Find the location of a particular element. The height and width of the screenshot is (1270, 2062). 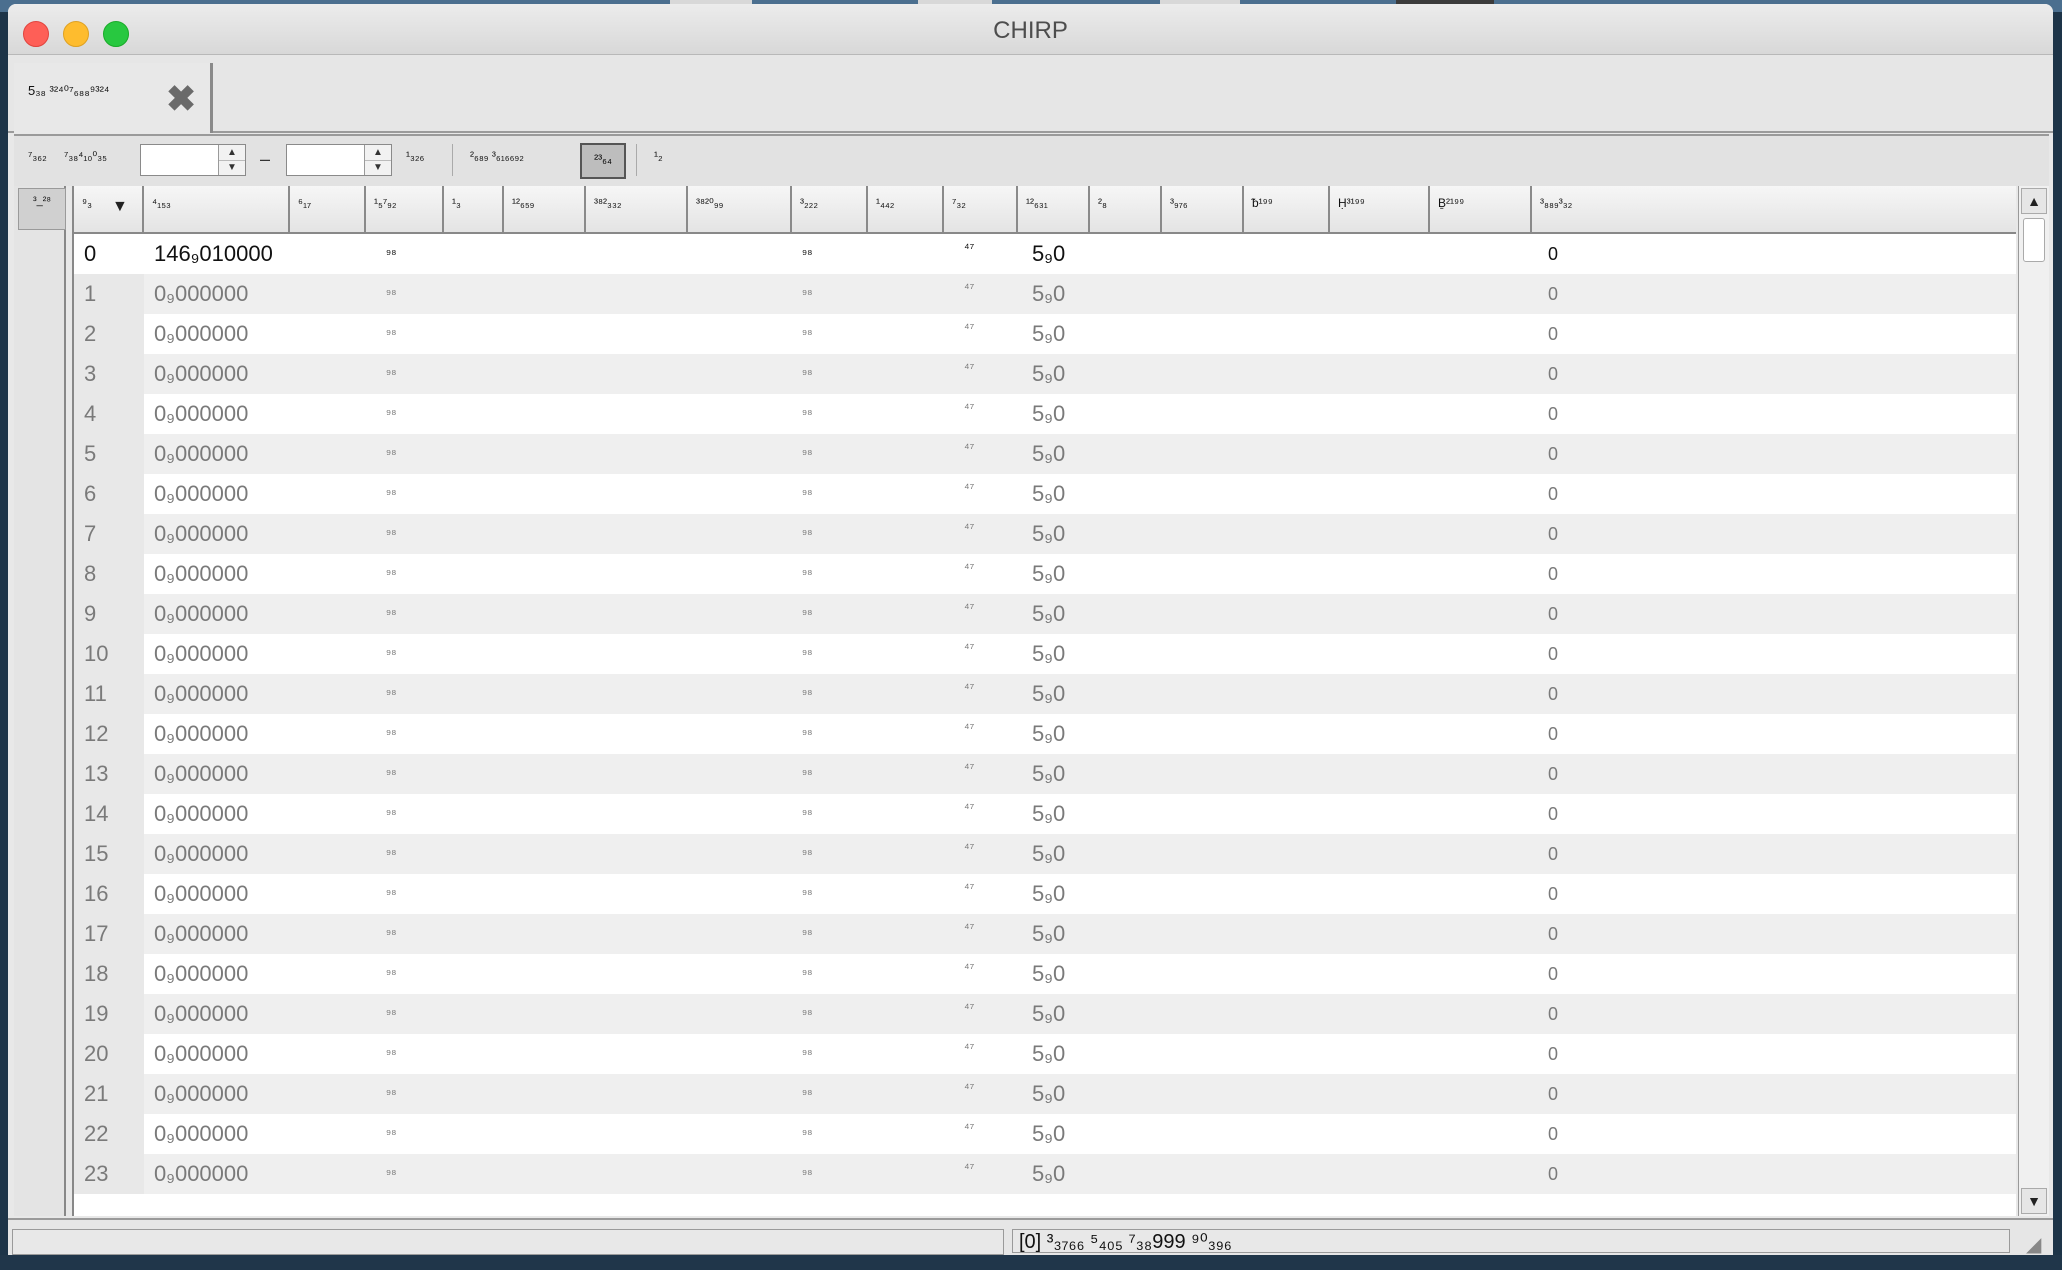

row-index: 3 is located at coordinates (109, 374).